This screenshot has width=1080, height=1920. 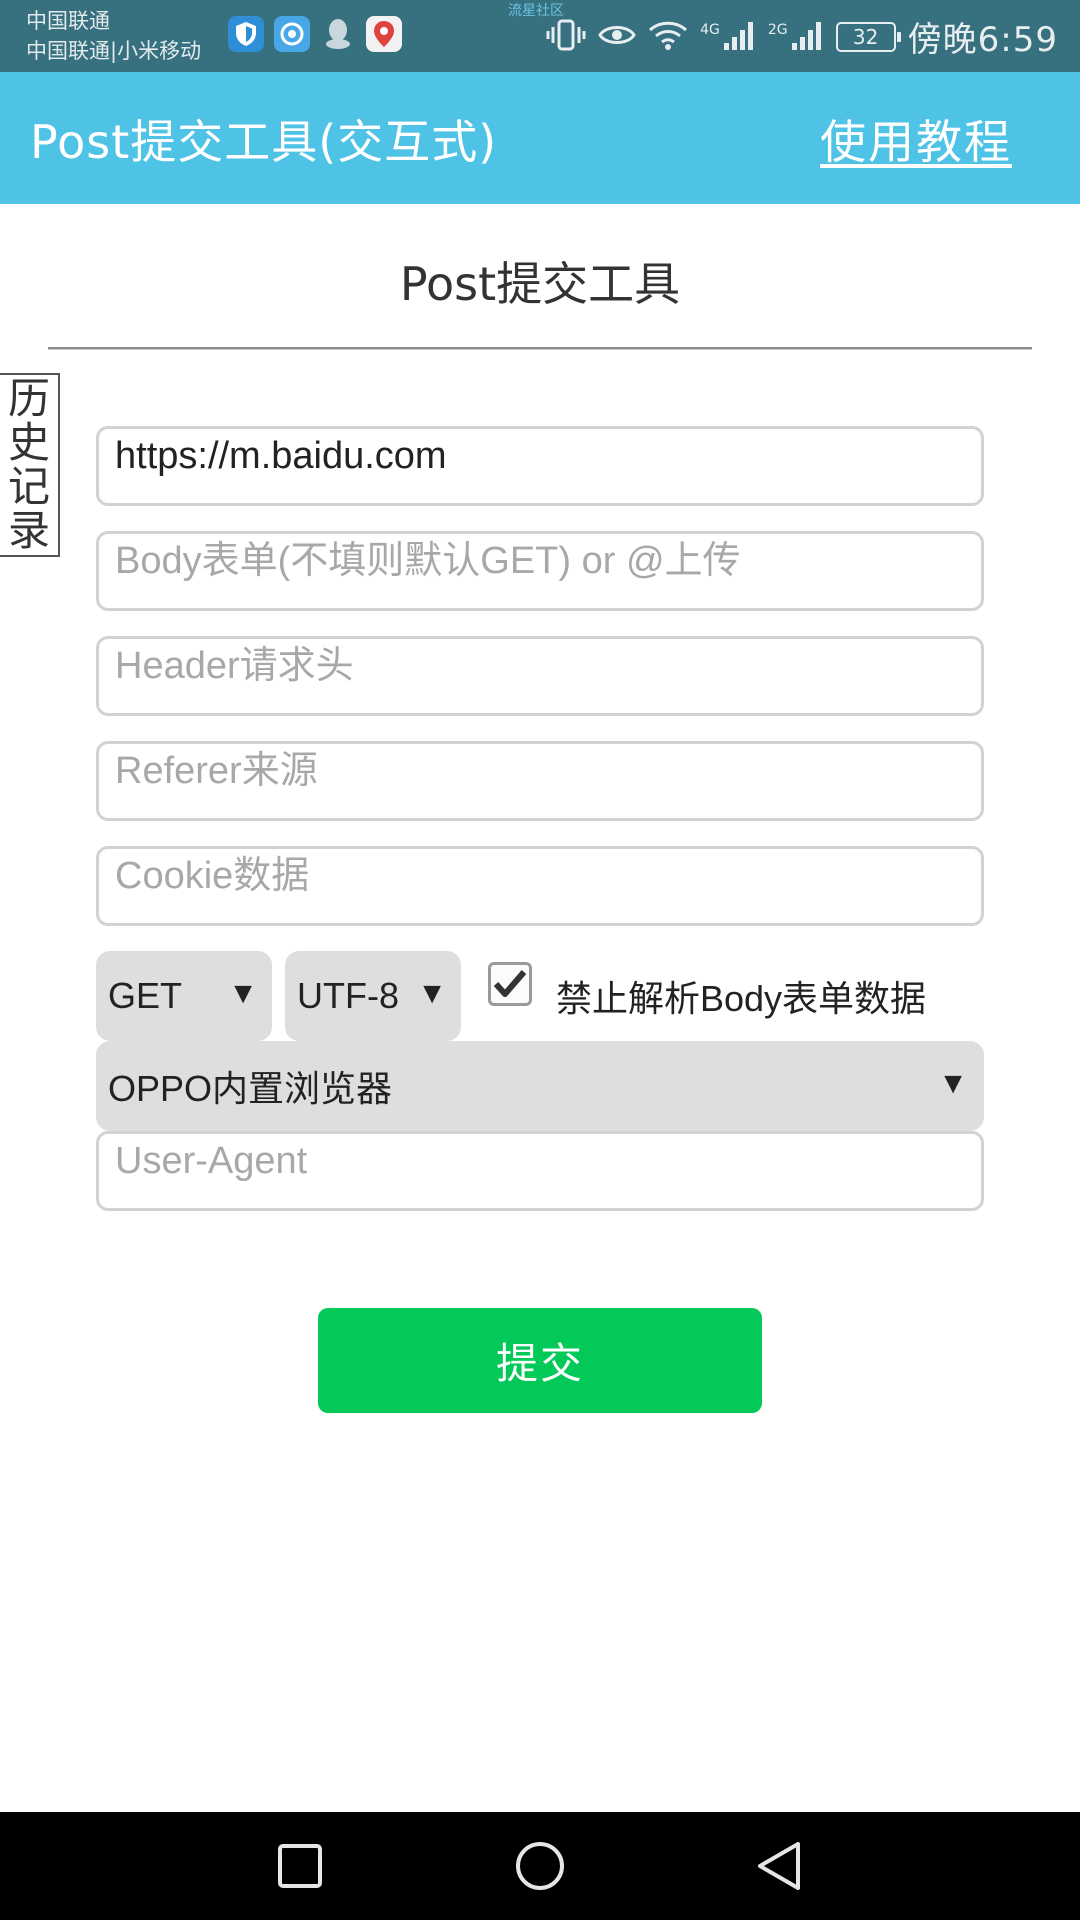 I want to click on status-clock: 傍晚6:59, so click(x=982, y=40).